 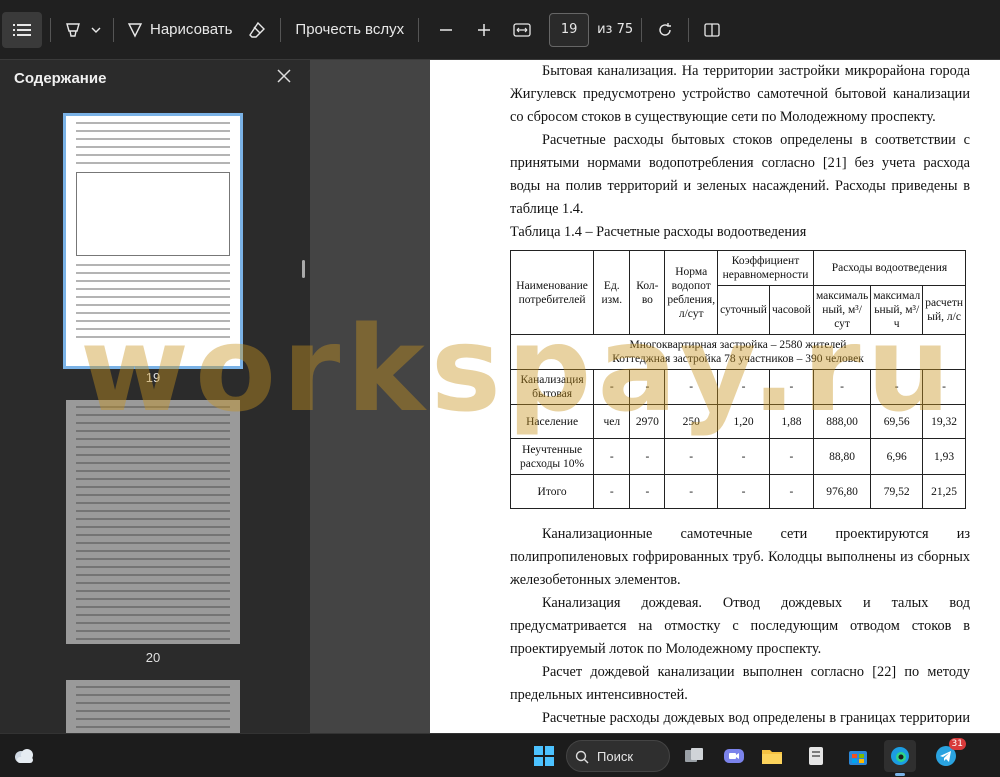 I want to click on header-coef: Коэффициент неравномерности, so click(x=765, y=268).